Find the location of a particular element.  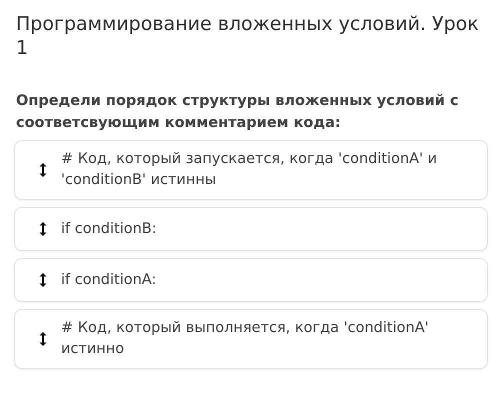

lesson-title: Программирование вложенных условий. Урок 1 is located at coordinates (248, 36).